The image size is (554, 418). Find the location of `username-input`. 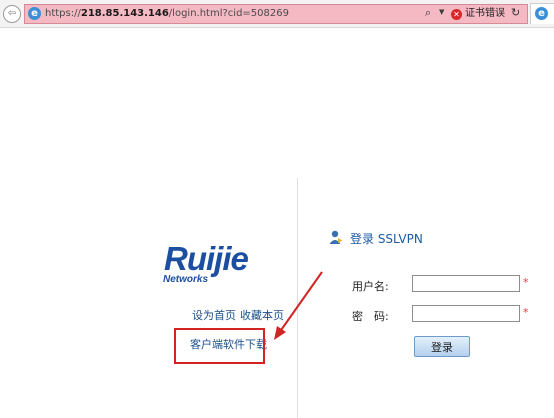

username-input is located at coordinates (466, 283).